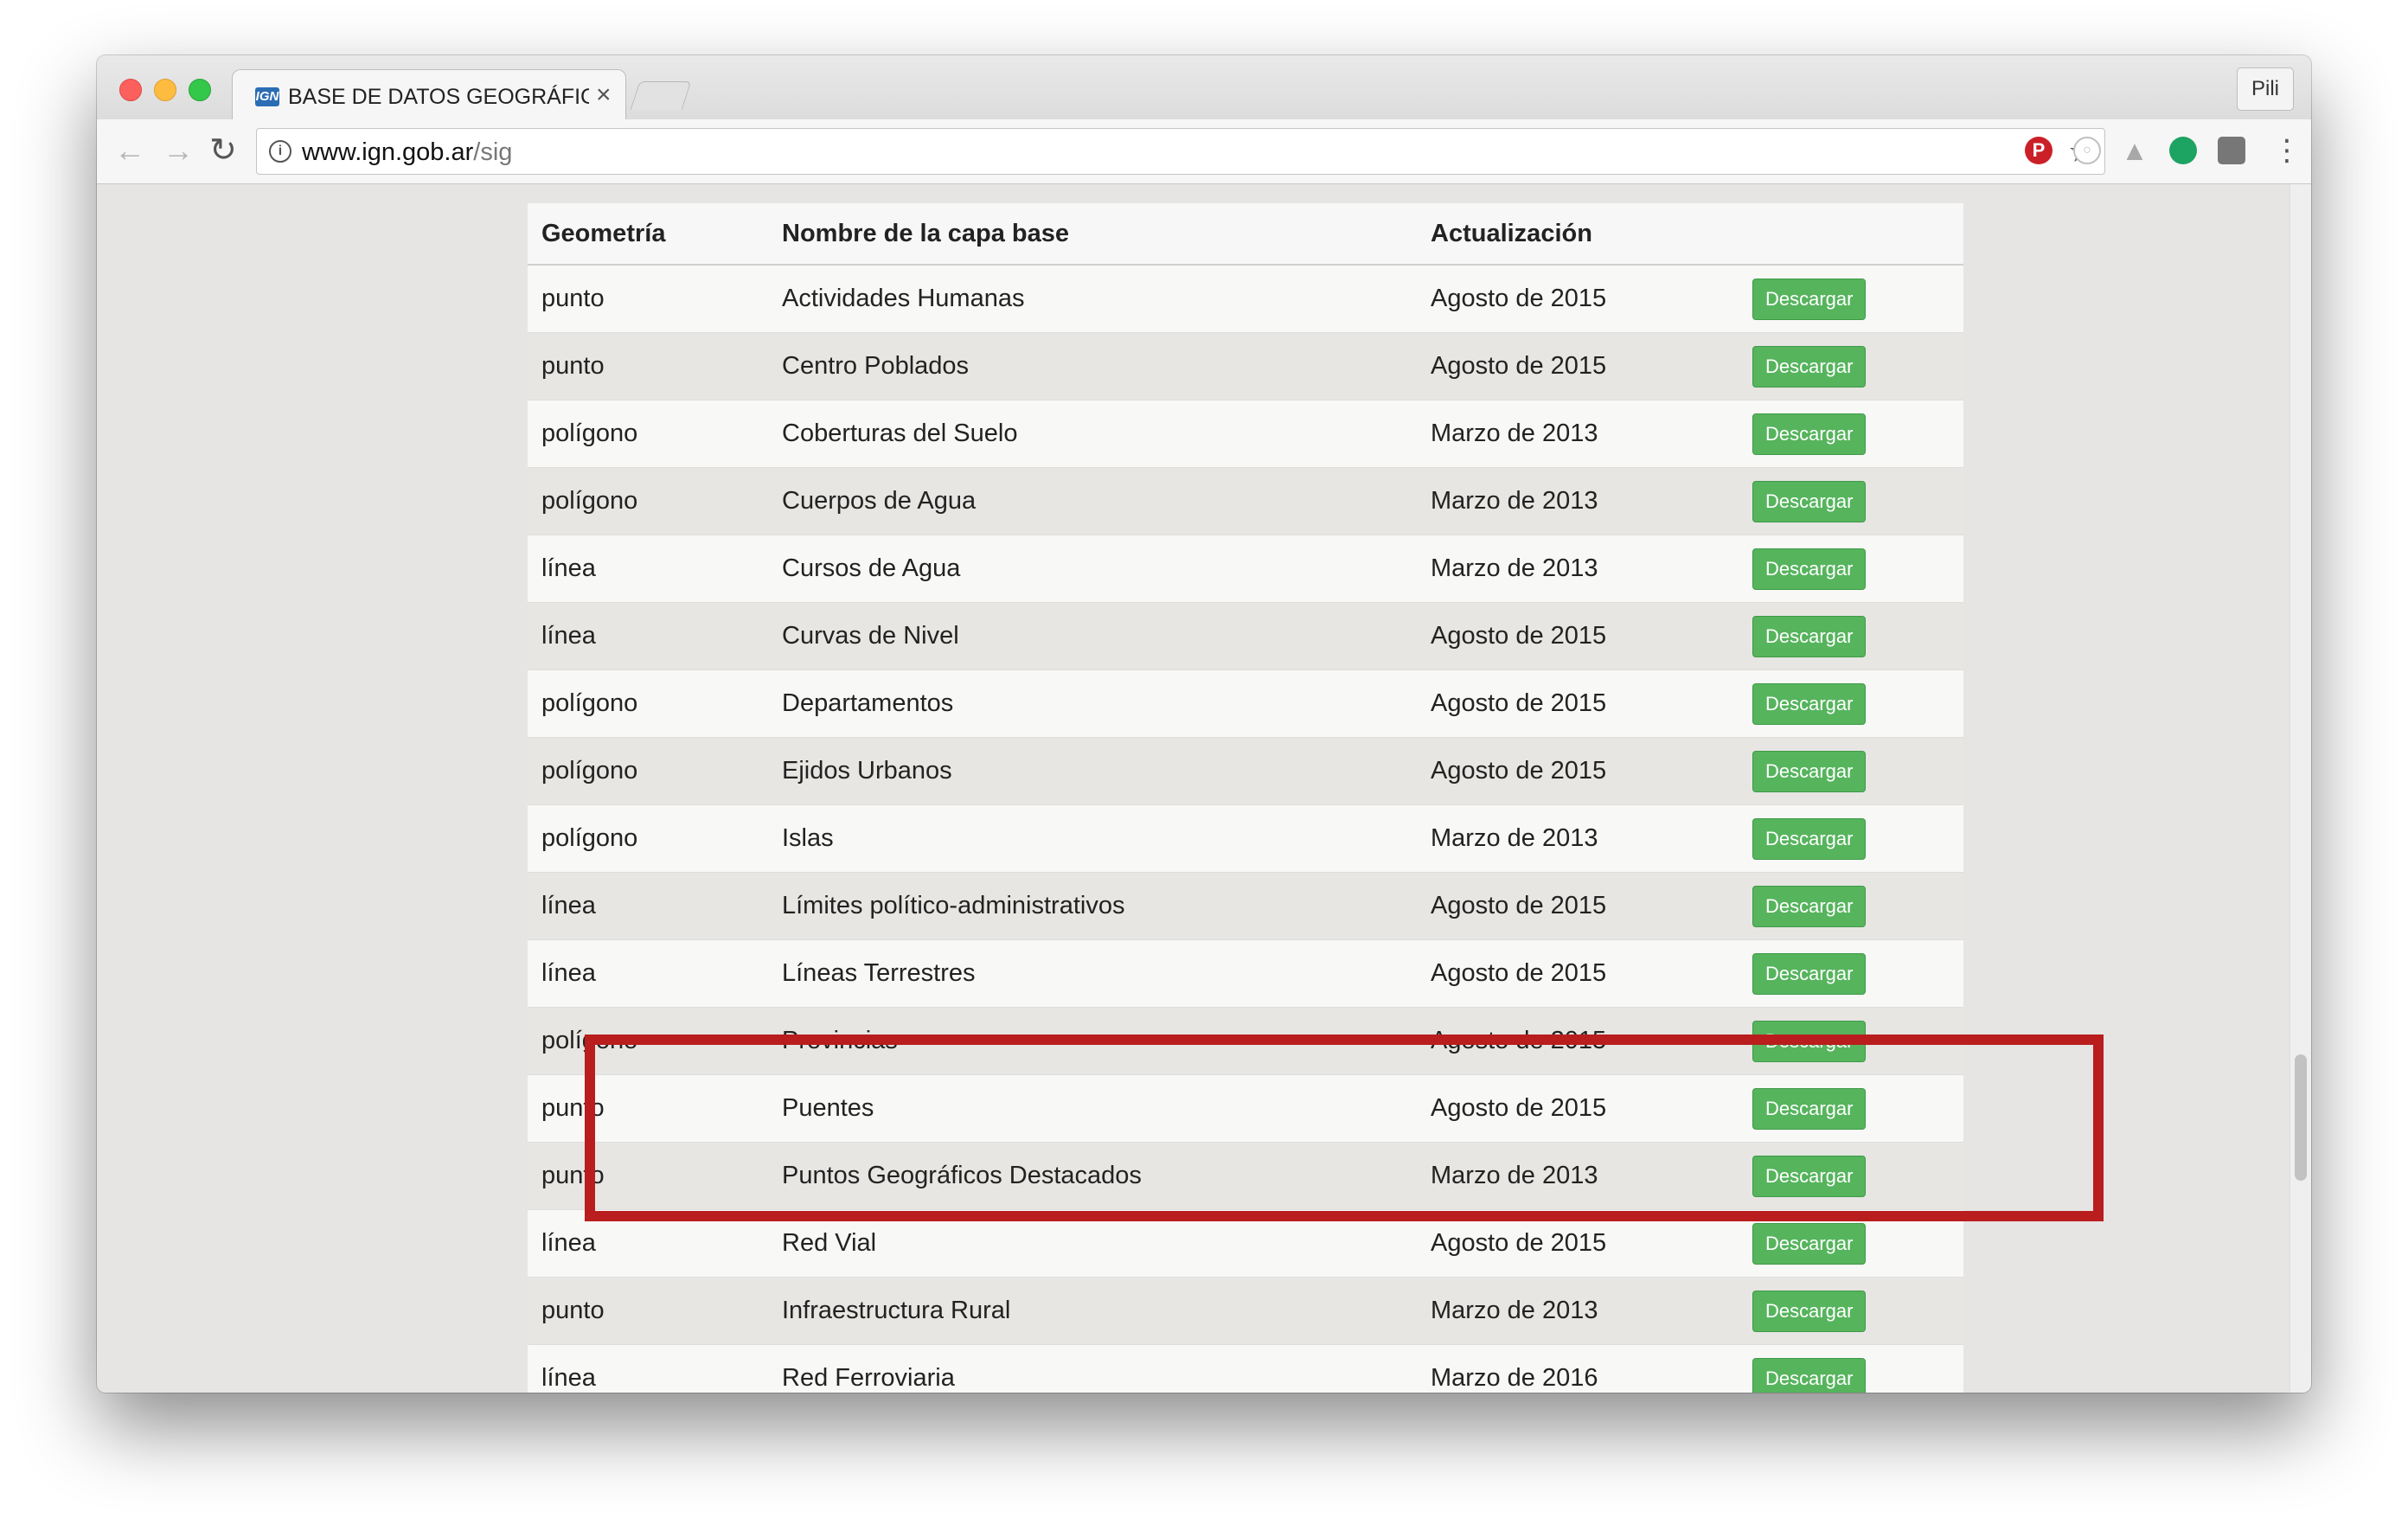 This screenshot has height=1531, width=2408. What do you see at coordinates (1092, 1176) in the screenshot?
I see `cell-layer-name: Puntos Geográficos Destacados` at bounding box center [1092, 1176].